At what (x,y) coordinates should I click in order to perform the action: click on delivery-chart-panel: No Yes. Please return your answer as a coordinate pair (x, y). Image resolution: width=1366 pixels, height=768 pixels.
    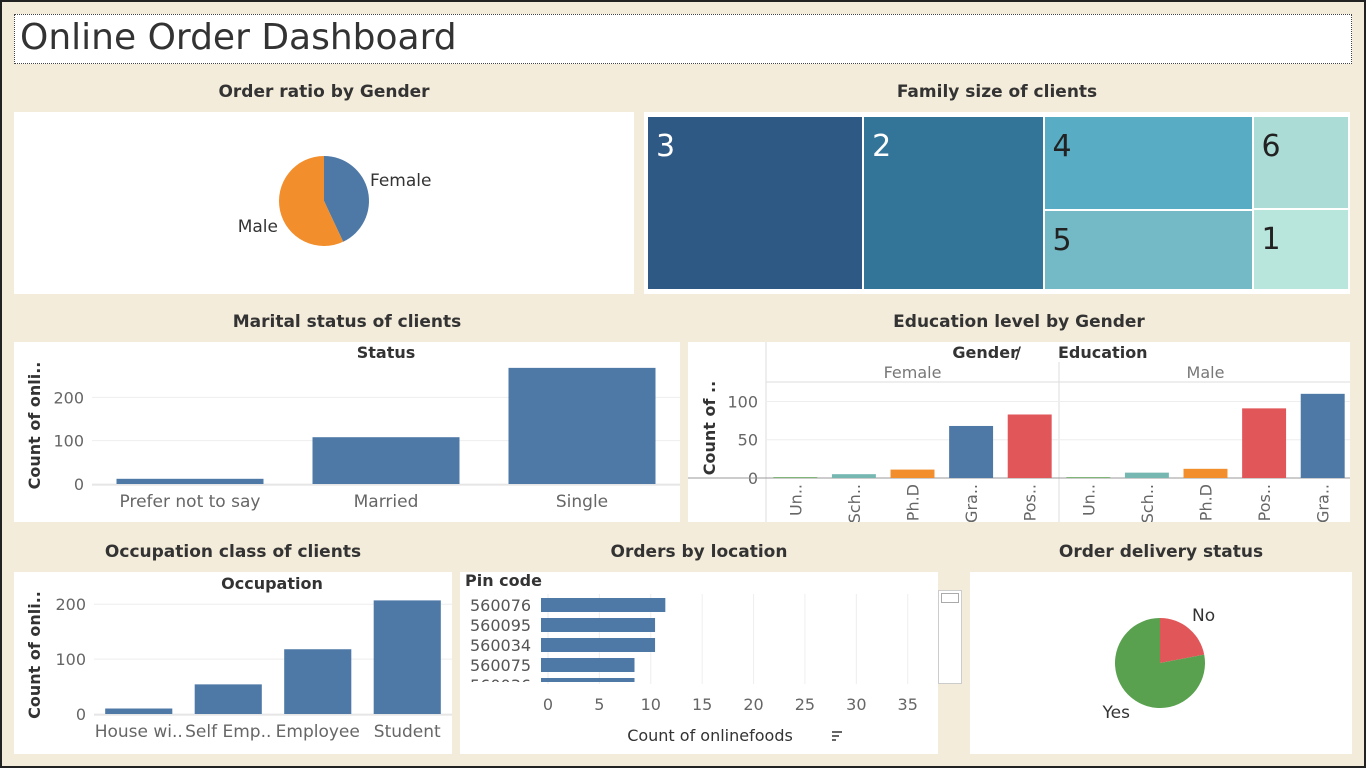
    Looking at the image, I should click on (1161, 663).